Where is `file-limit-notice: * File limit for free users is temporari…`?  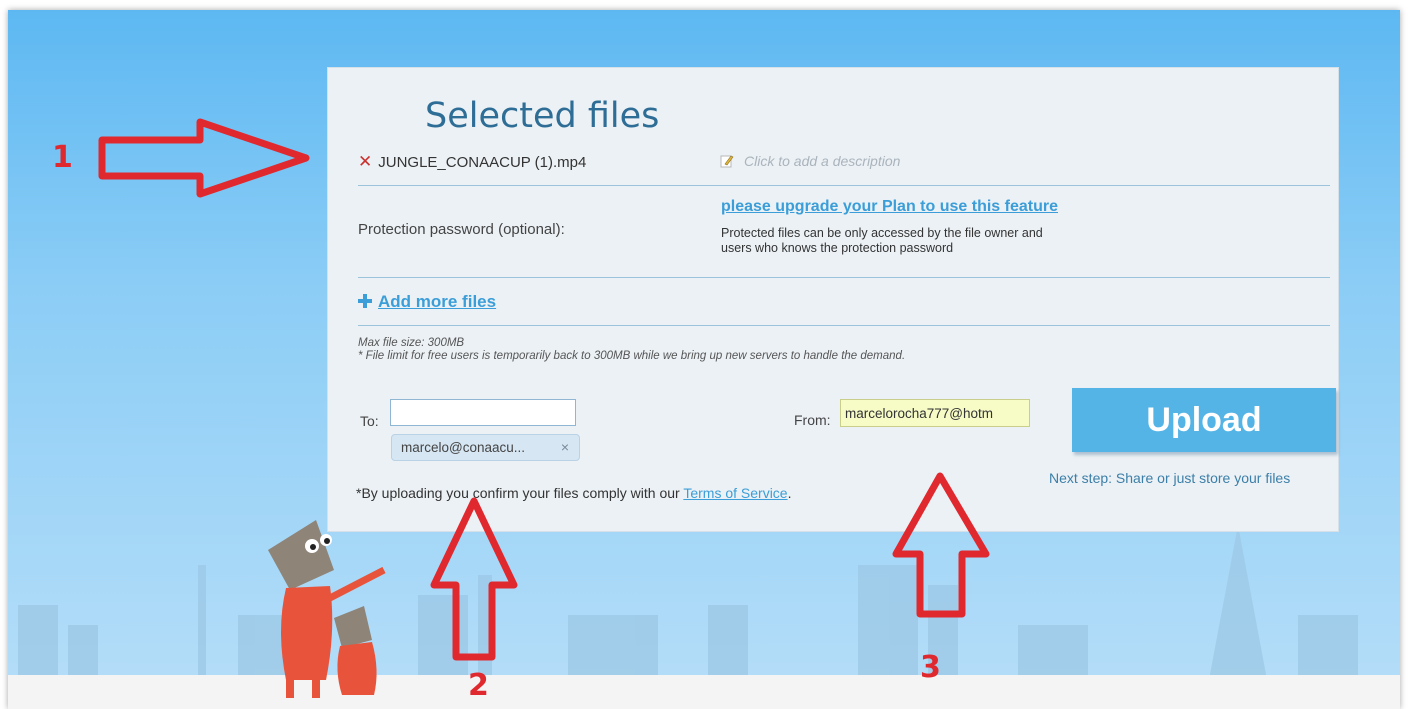
file-limit-notice: * File limit for free users is temporari… is located at coordinates (632, 356).